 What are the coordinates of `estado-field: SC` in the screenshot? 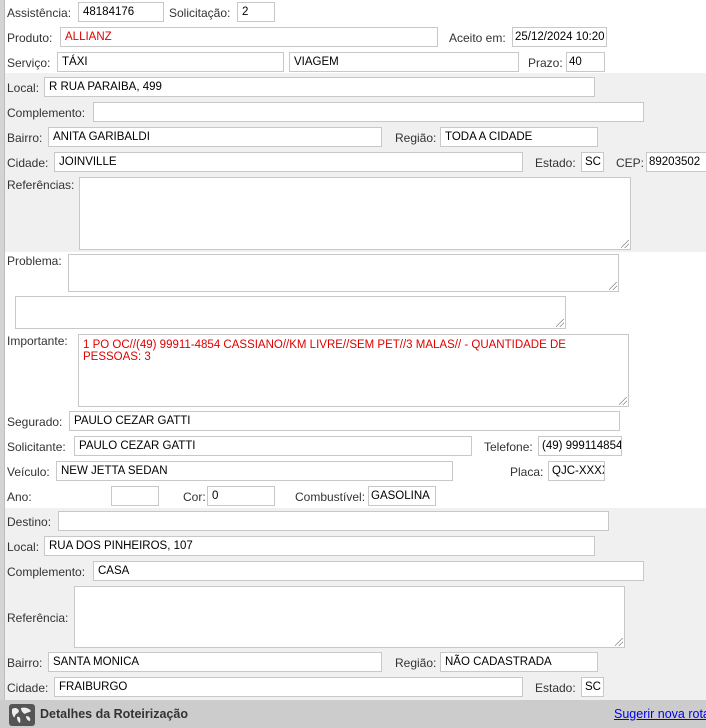 It's located at (592, 162).